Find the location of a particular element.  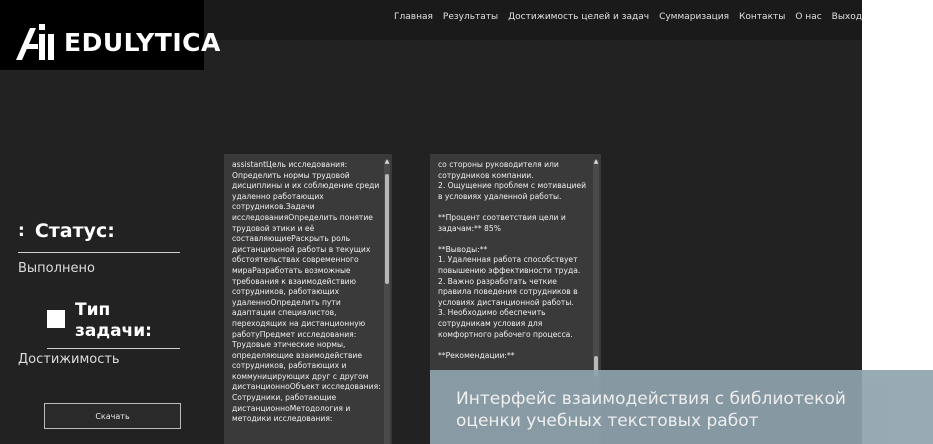

nav-item-about: О нас is located at coordinates (808, 17).